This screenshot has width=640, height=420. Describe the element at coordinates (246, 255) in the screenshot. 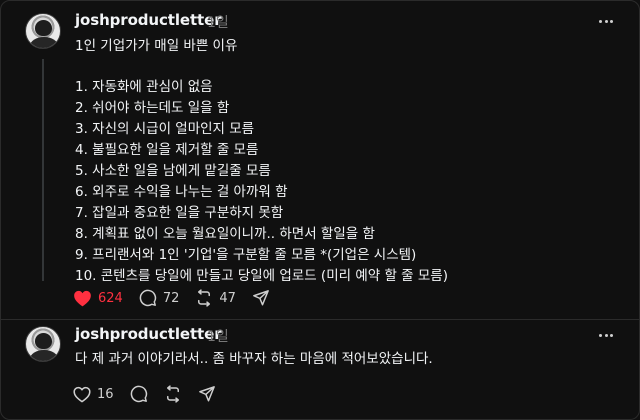

I see `list-item: 9. 프리랜서와 1인 '기업'을 구분할 줄 모름 *(기업은 시스템)` at that location.